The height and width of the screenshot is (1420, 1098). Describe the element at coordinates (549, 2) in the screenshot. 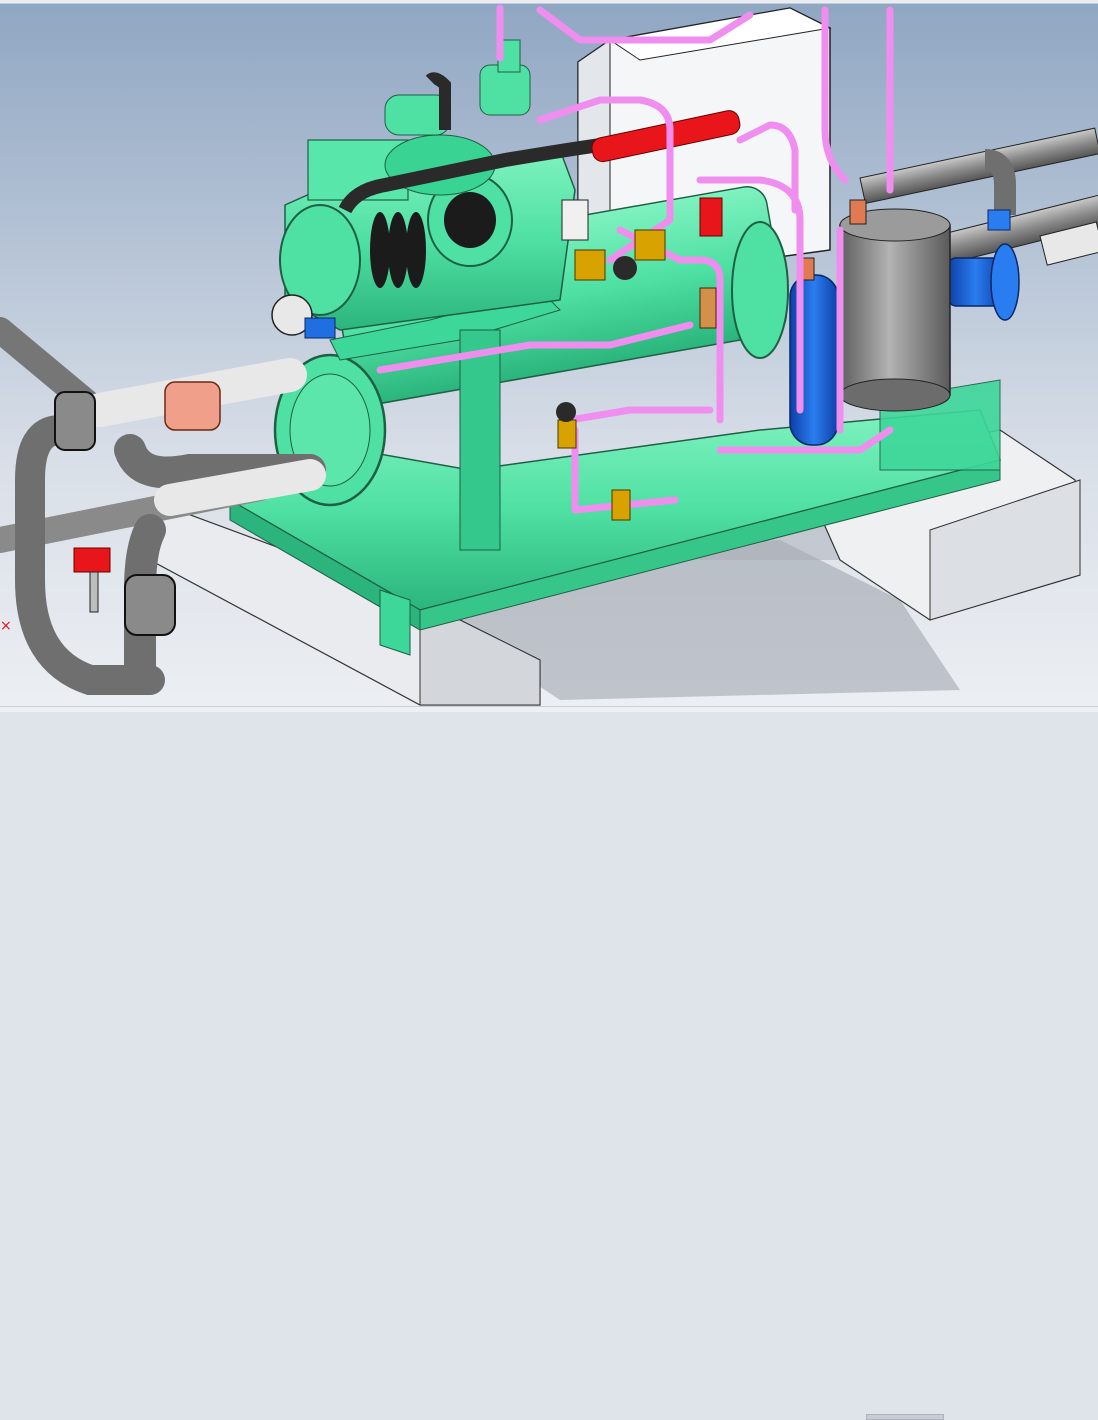

I see `viewport-top-edge` at that location.